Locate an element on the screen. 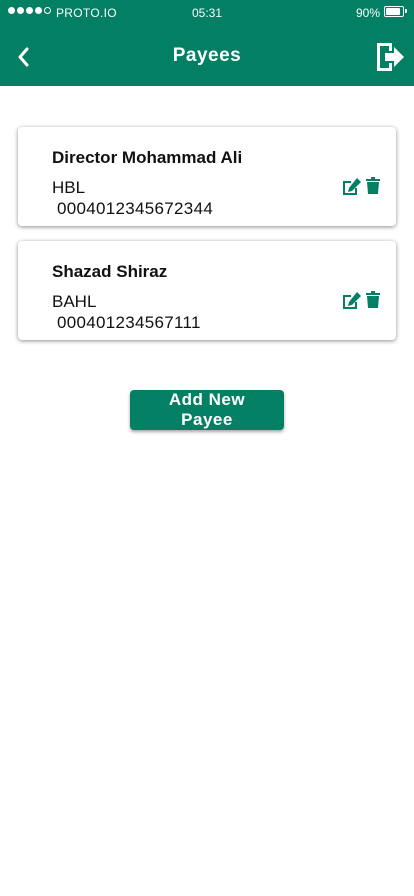  page-title: Payees is located at coordinates (207, 55).